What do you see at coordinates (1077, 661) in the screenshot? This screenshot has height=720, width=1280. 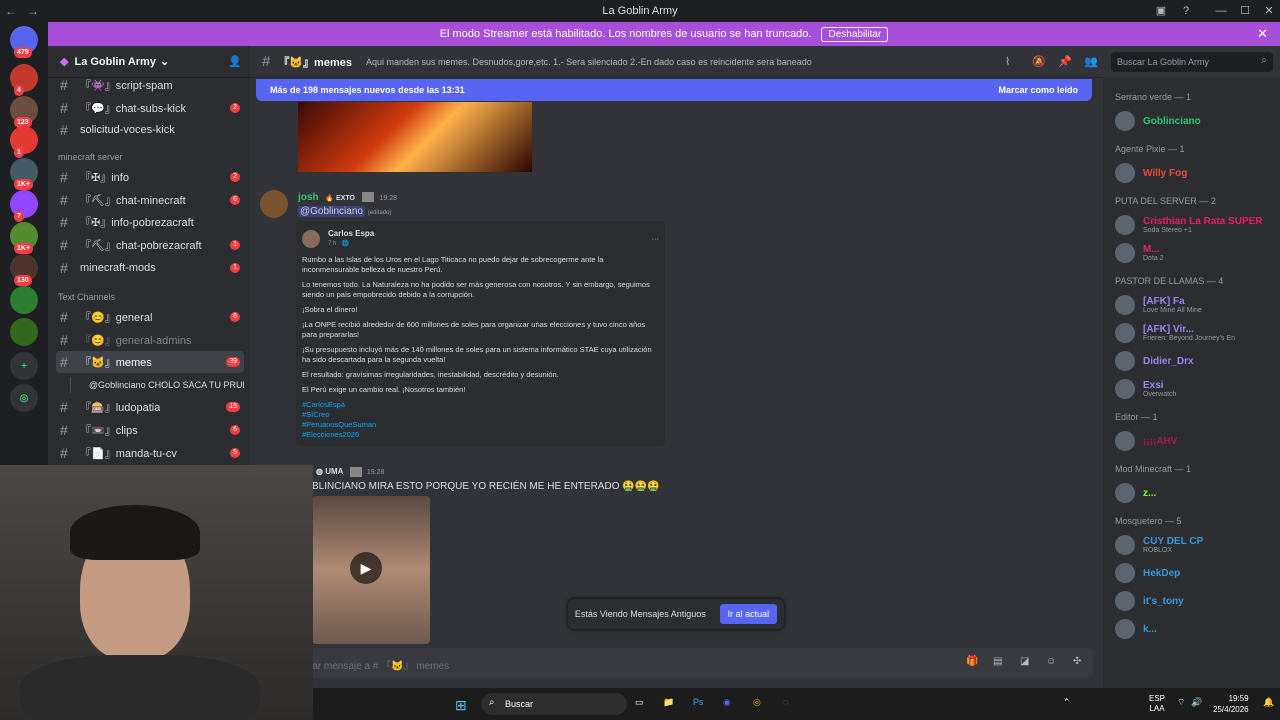 I see `apps-icon: ✣` at bounding box center [1077, 661].